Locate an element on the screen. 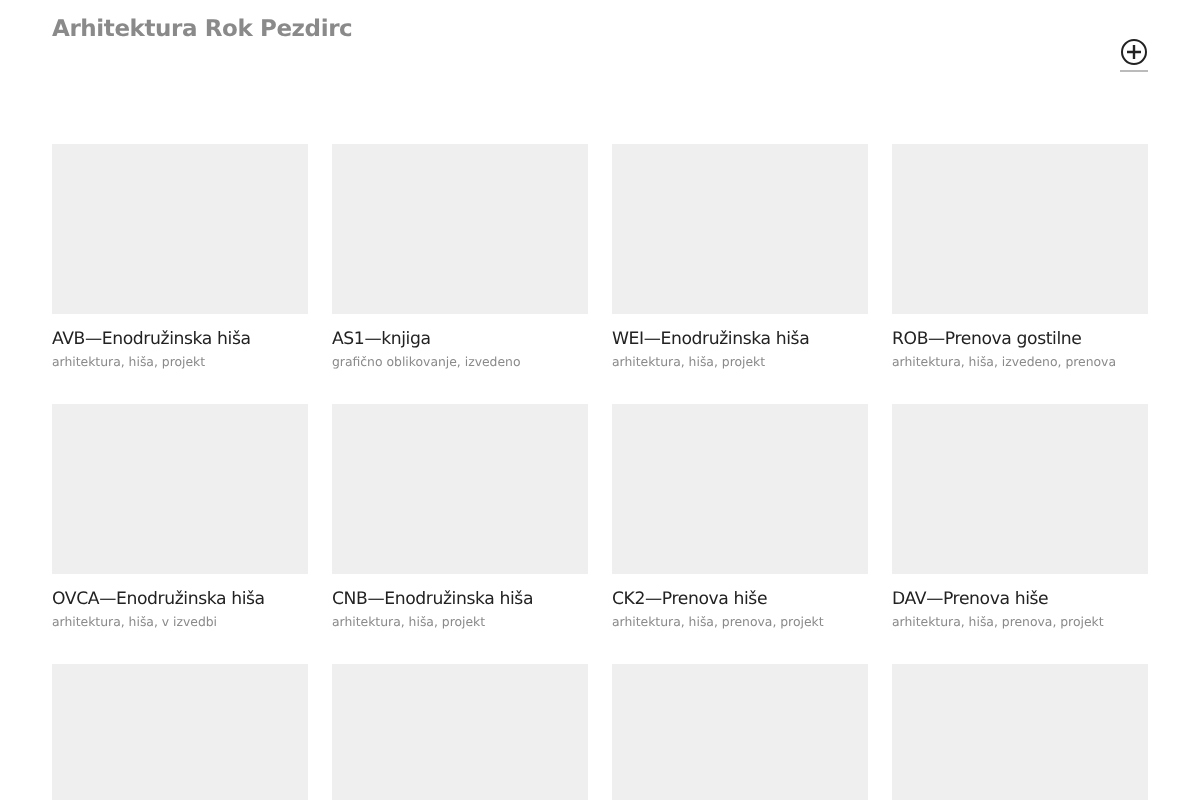 The height and width of the screenshot is (800, 1200). site-title: Arhitektura Rok Pezdirc is located at coordinates (202, 28).